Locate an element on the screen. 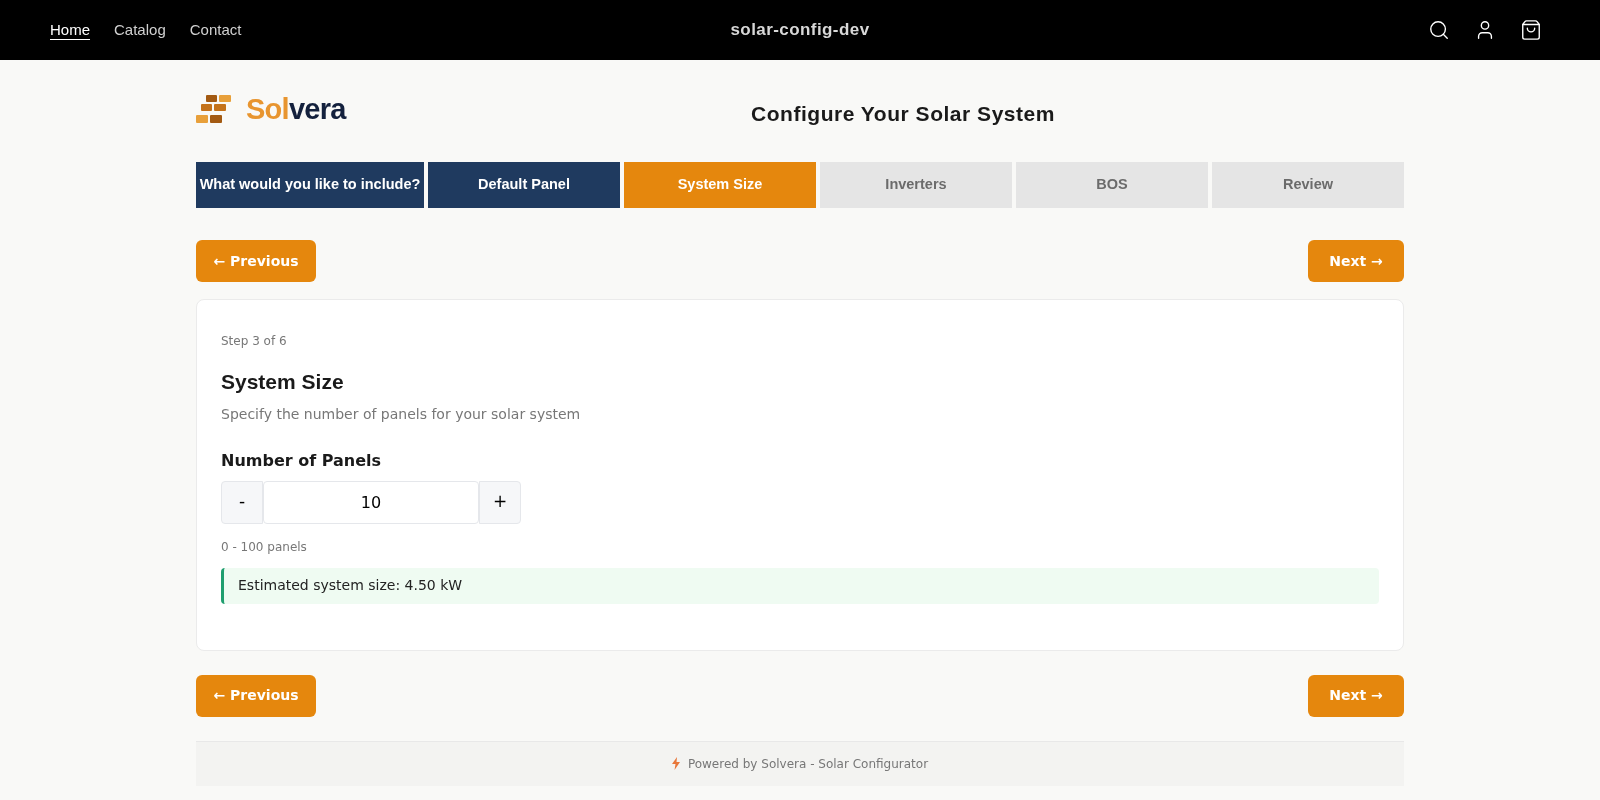  card-subtitle: Specify the number of panels for your solar system is located at coordinates (401, 414).